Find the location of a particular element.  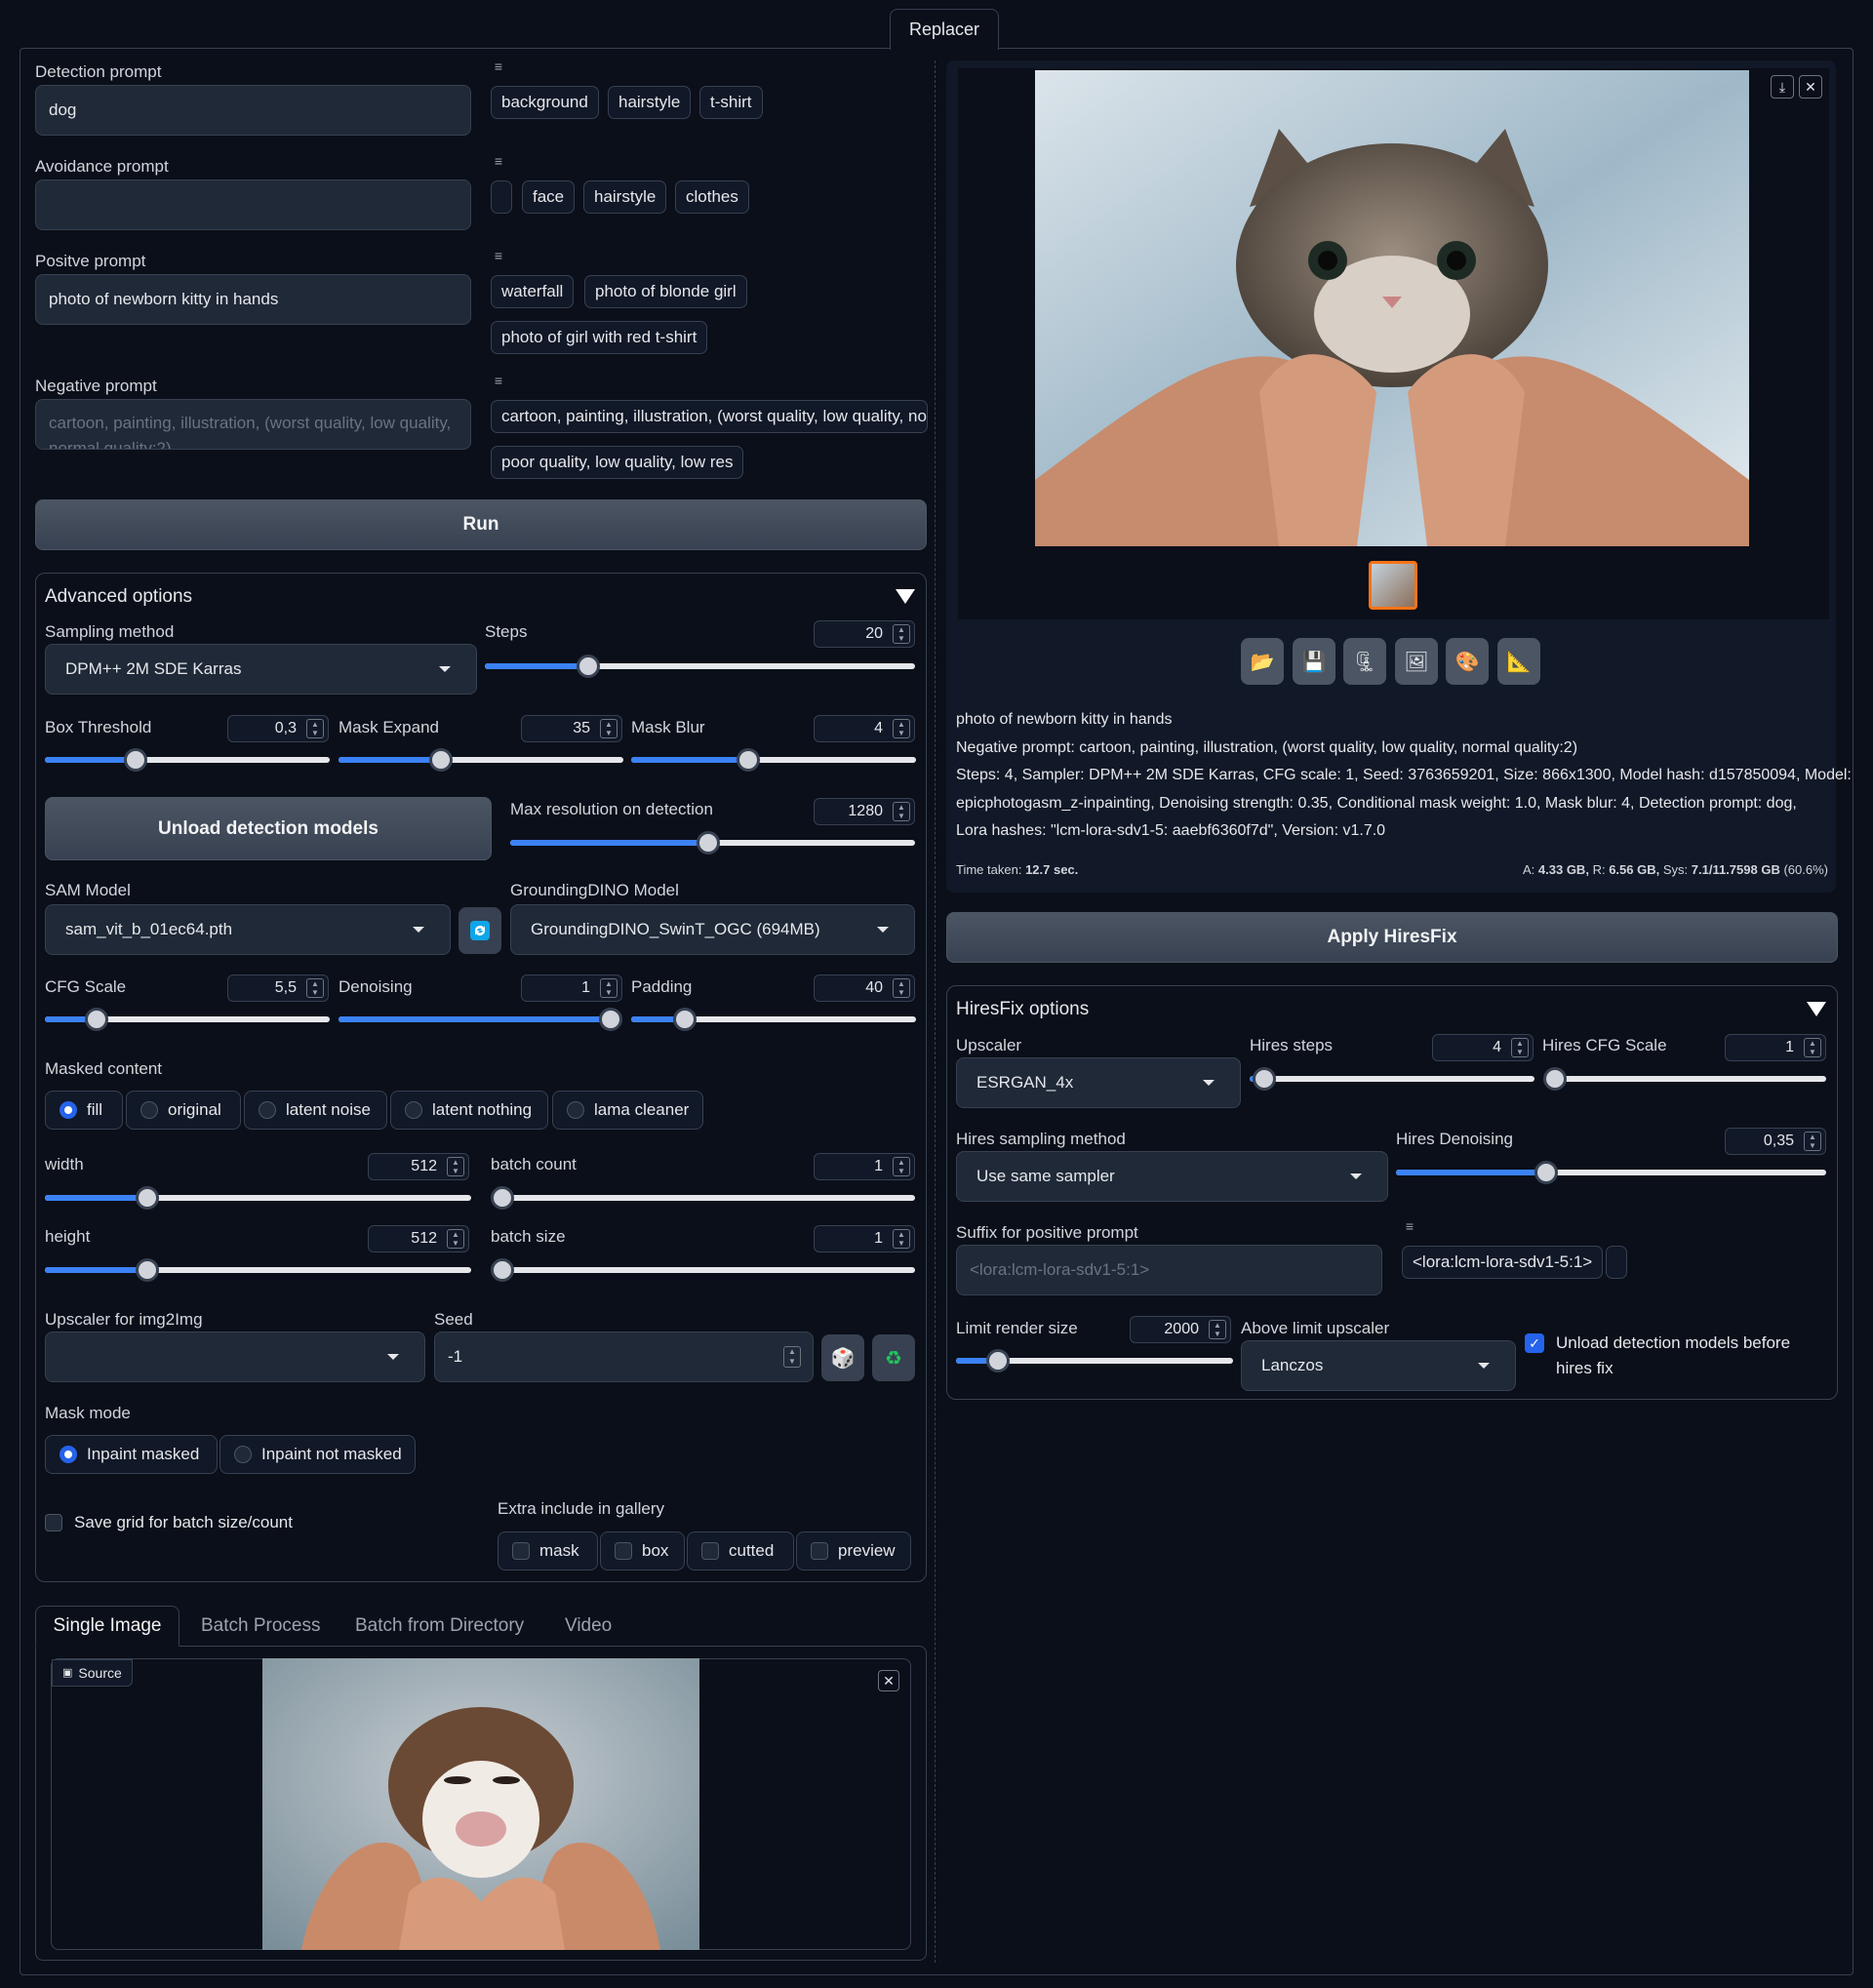

suffix-chip: <lora:lcm-lora-sdv1-5:1> is located at coordinates (1503, 1263).